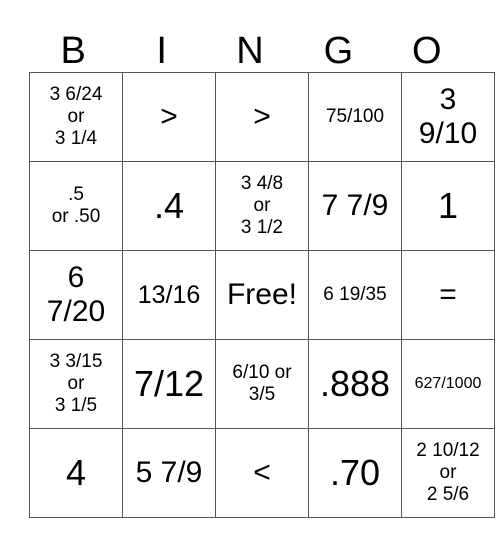 The height and width of the screenshot is (544, 500). What do you see at coordinates (355, 117) in the screenshot?
I see `bingo-cell-g-1: 75/100` at bounding box center [355, 117].